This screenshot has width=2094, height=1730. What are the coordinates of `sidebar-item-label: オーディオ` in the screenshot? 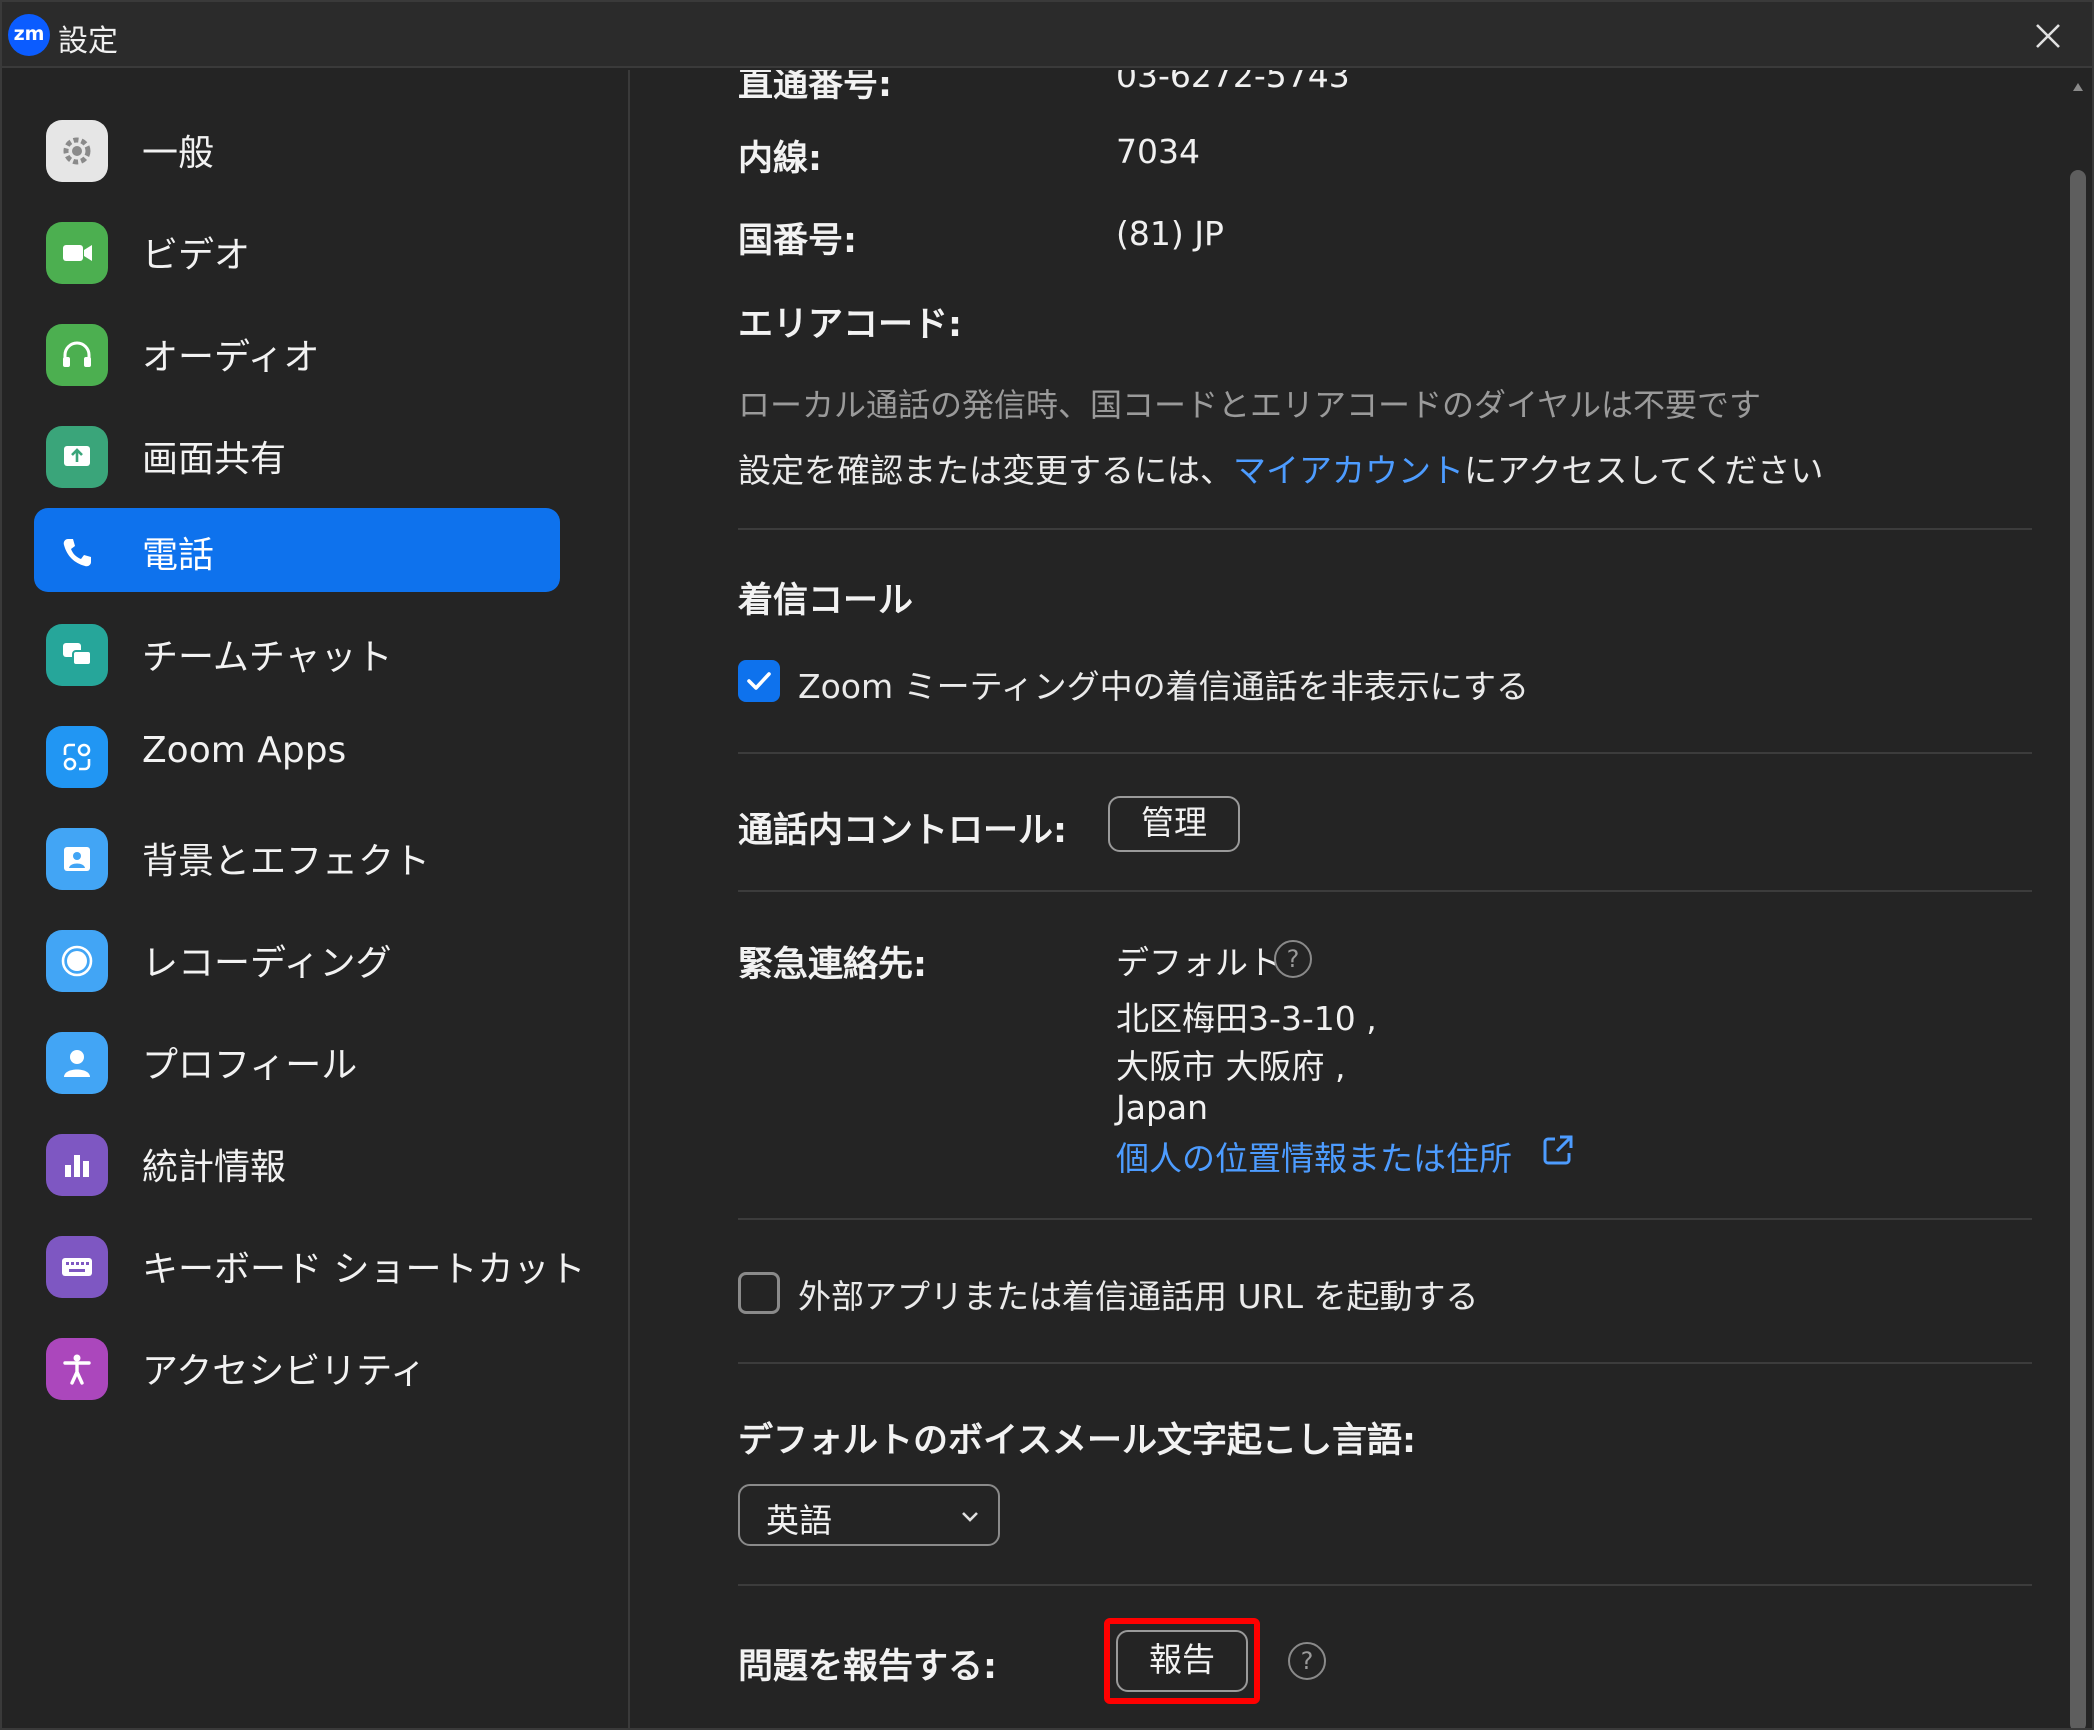 It's located at (231, 357).